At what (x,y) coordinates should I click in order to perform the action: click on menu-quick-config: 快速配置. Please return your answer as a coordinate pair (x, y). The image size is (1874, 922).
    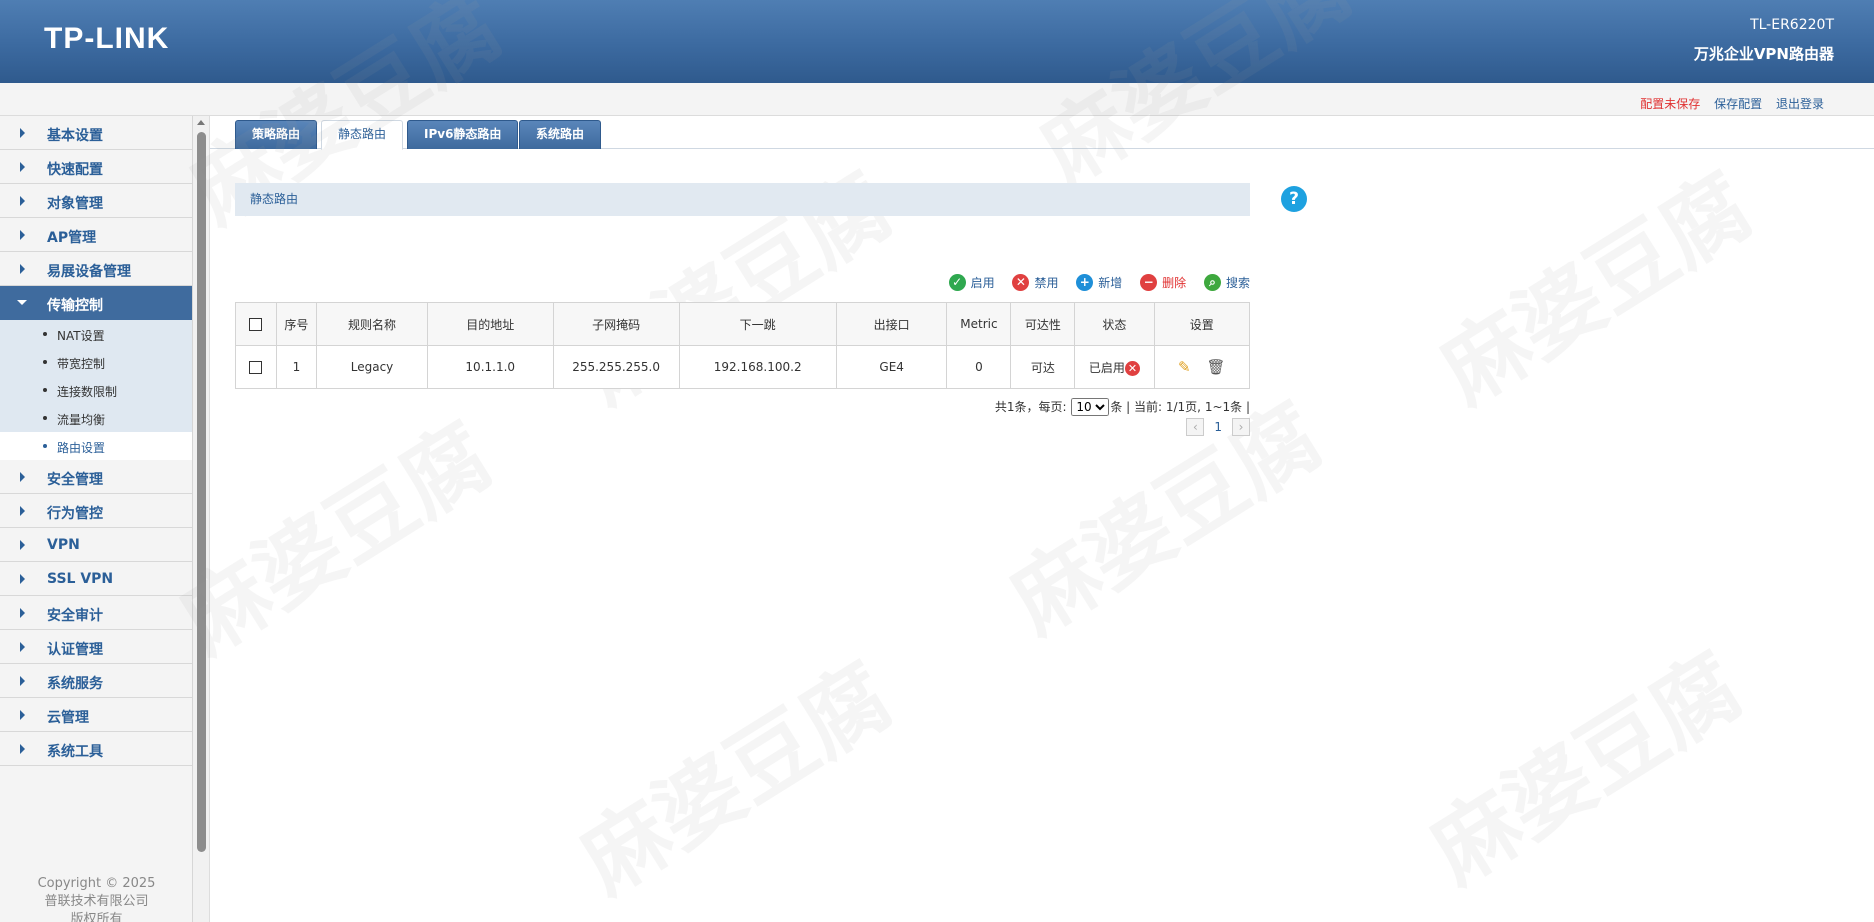
    Looking at the image, I should click on (96, 167).